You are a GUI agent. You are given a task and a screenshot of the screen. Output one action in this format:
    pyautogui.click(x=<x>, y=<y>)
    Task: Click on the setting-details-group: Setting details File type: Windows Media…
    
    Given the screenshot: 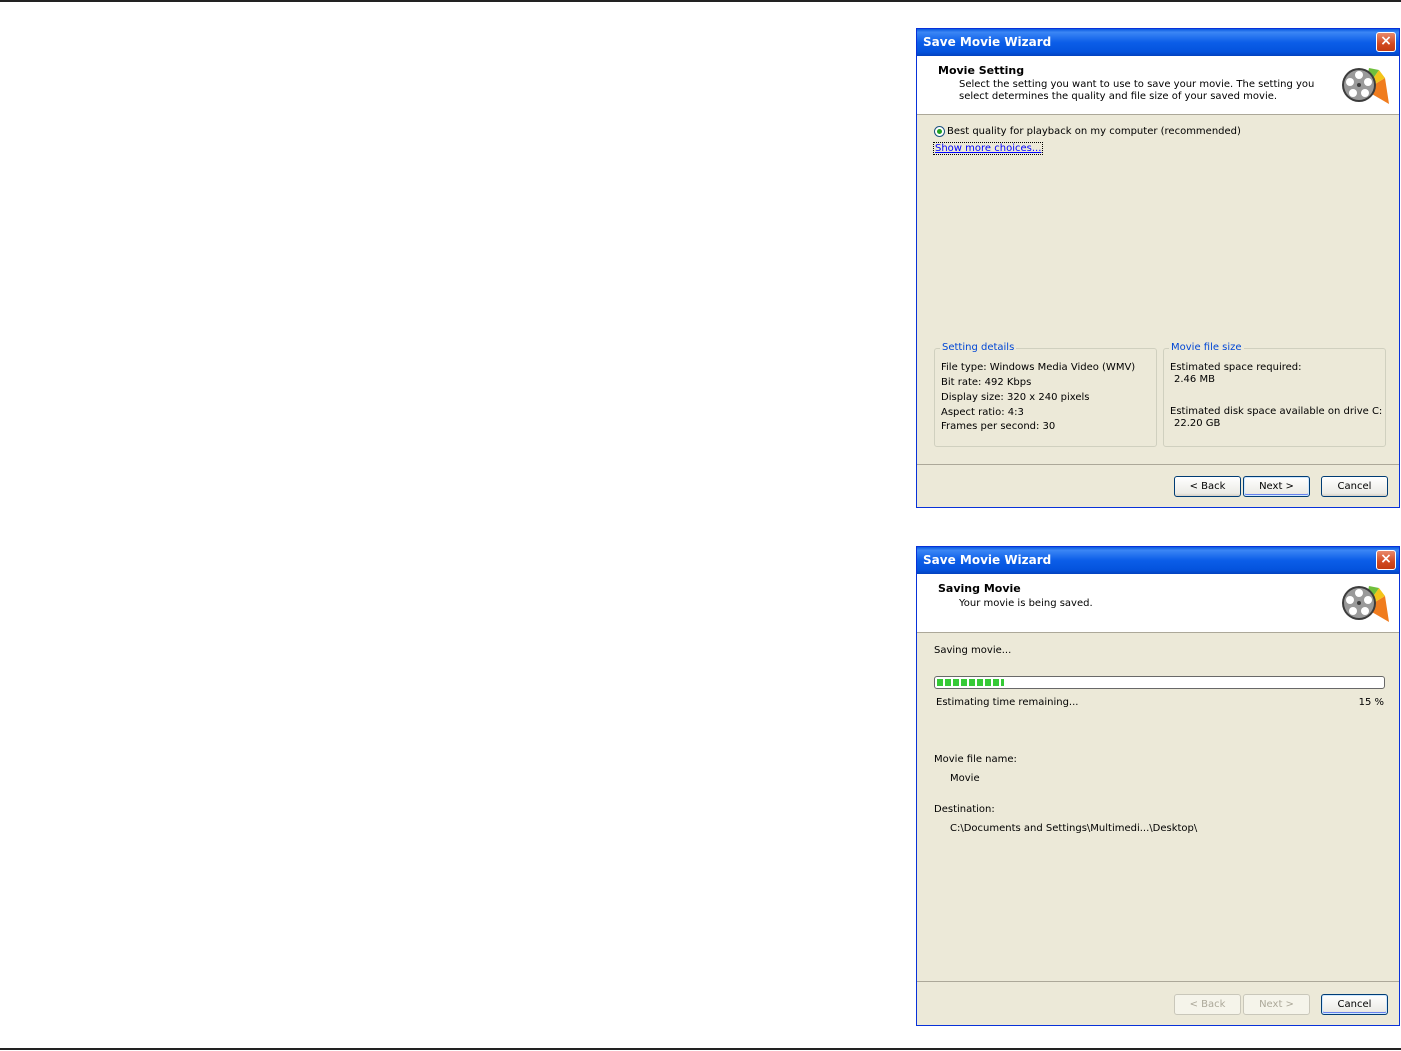 What is the action you would take?
    pyautogui.click(x=1045, y=394)
    